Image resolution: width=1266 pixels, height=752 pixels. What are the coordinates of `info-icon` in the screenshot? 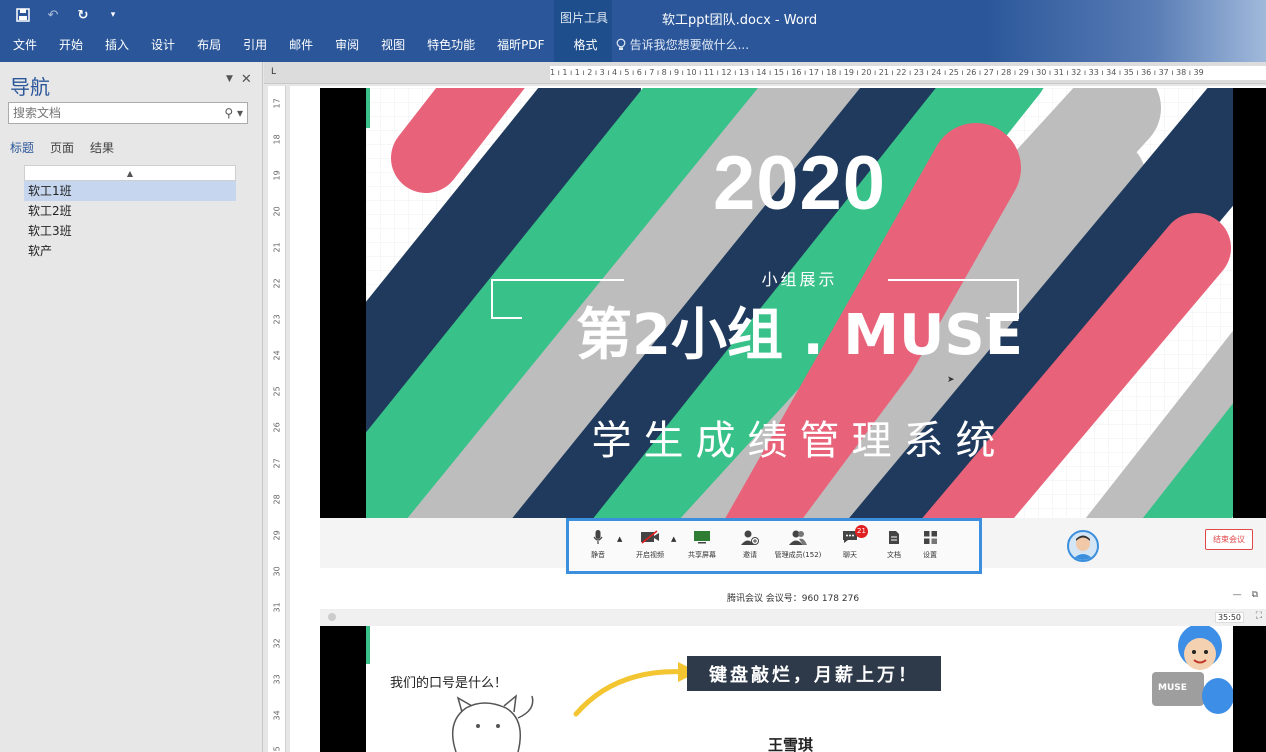 It's located at (332, 617).